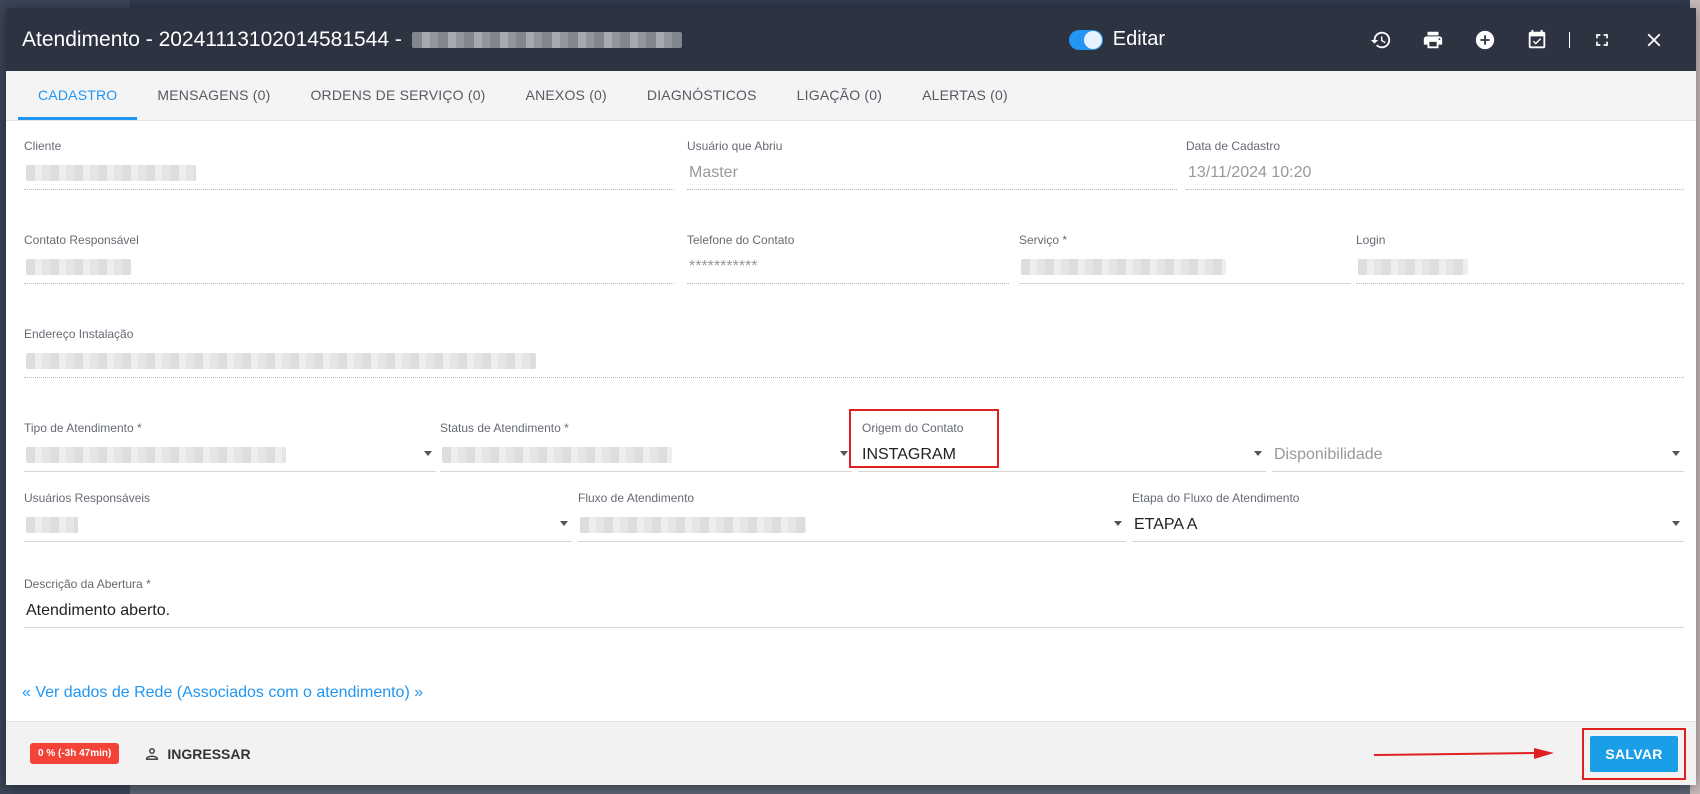 This screenshot has height=794, width=1700. What do you see at coordinates (209, 753) in the screenshot?
I see `ingressar-label: INGRESSAR` at bounding box center [209, 753].